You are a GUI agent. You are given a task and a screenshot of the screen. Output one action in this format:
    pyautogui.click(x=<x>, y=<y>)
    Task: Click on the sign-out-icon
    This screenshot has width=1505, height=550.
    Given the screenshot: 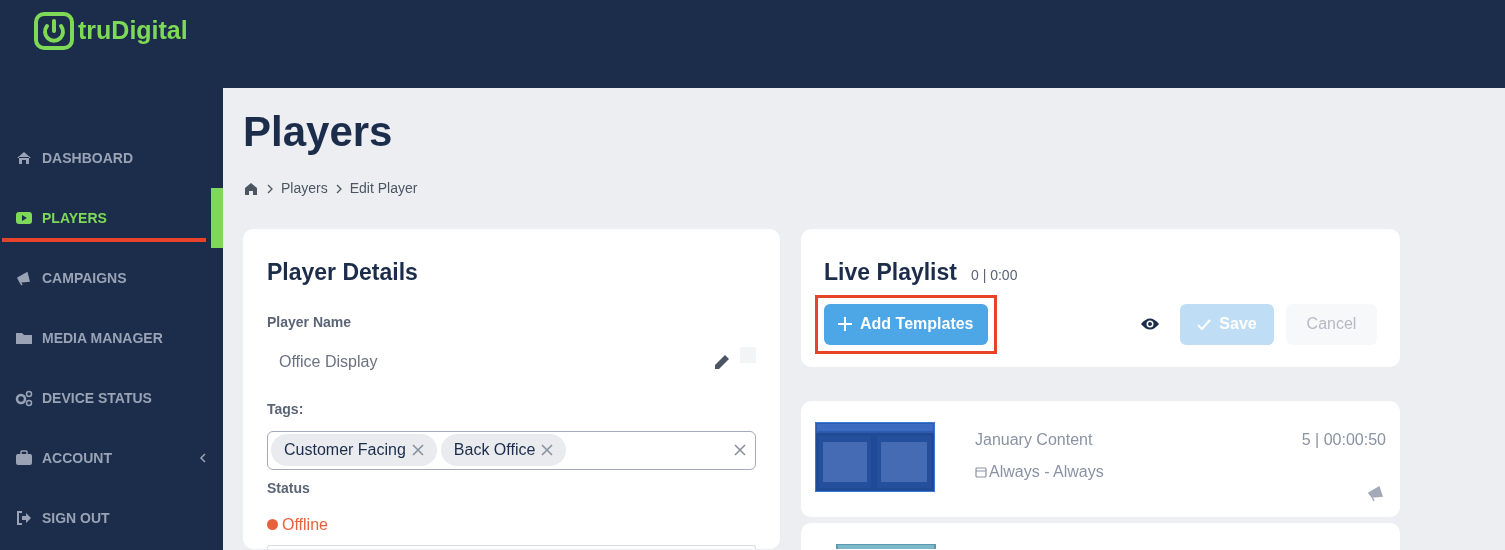 What is the action you would take?
    pyautogui.click(x=24, y=518)
    